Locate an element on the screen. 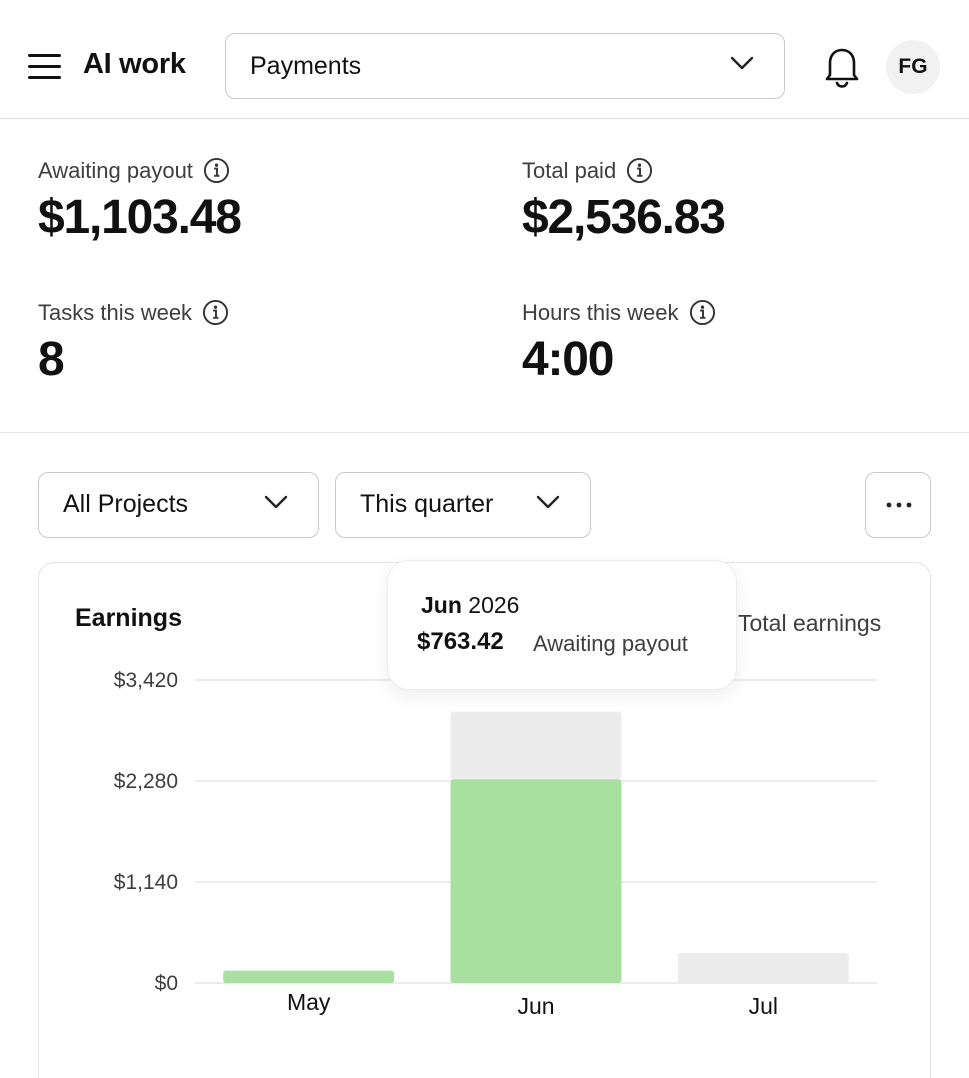  x-tick-label: Jun is located at coordinates (535, 1006).